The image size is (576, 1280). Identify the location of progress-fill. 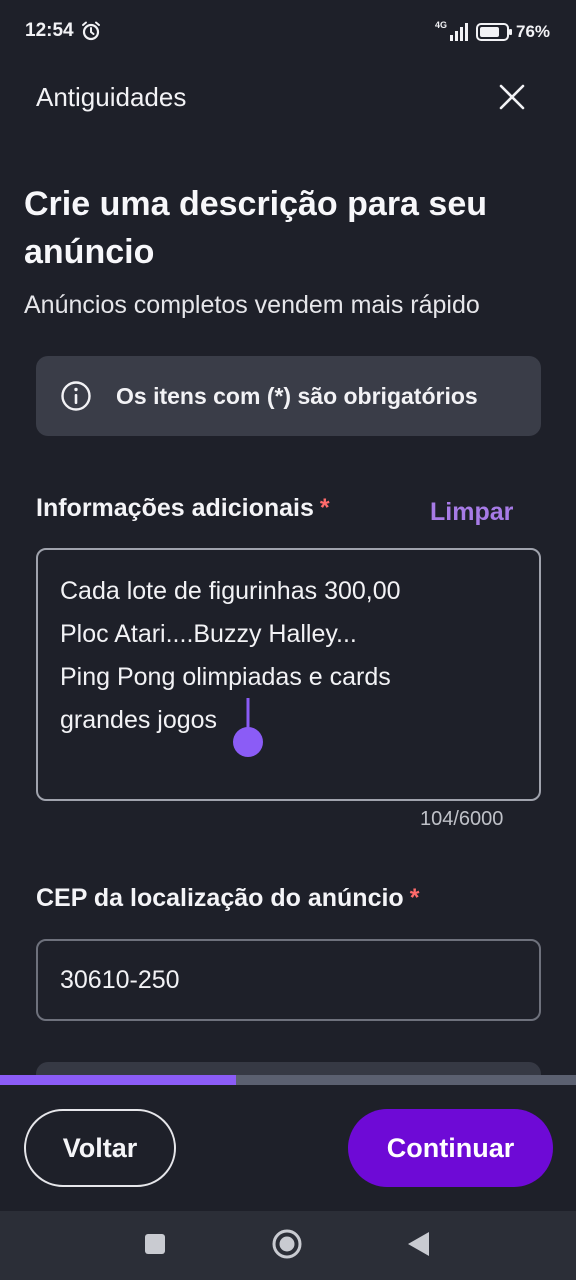
(118, 1080).